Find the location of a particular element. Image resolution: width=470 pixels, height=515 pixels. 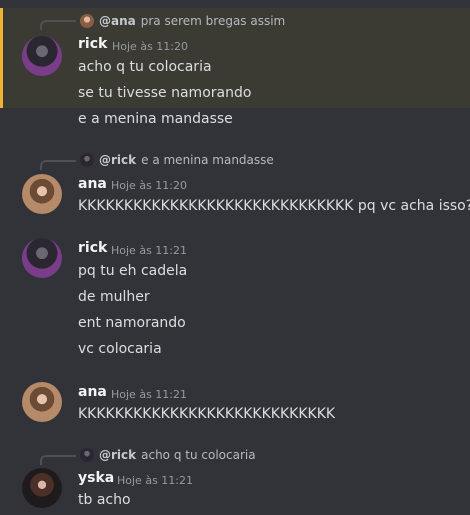

message-line: se tu tivesse namorando is located at coordinates (165, 93).